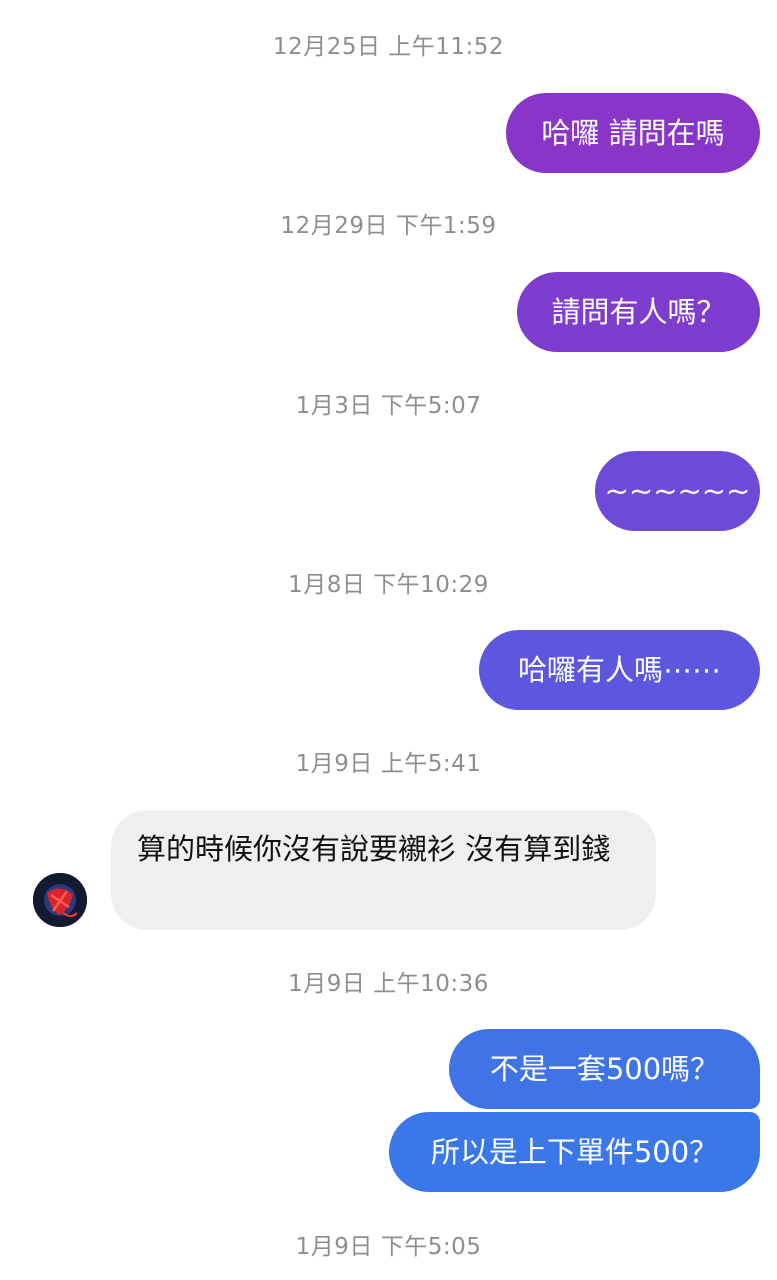 Image resolution: width=777 pixels, height=1280 pixels. I want to click on timestamp: 12月29日 下午1:59, so click(388, 226).